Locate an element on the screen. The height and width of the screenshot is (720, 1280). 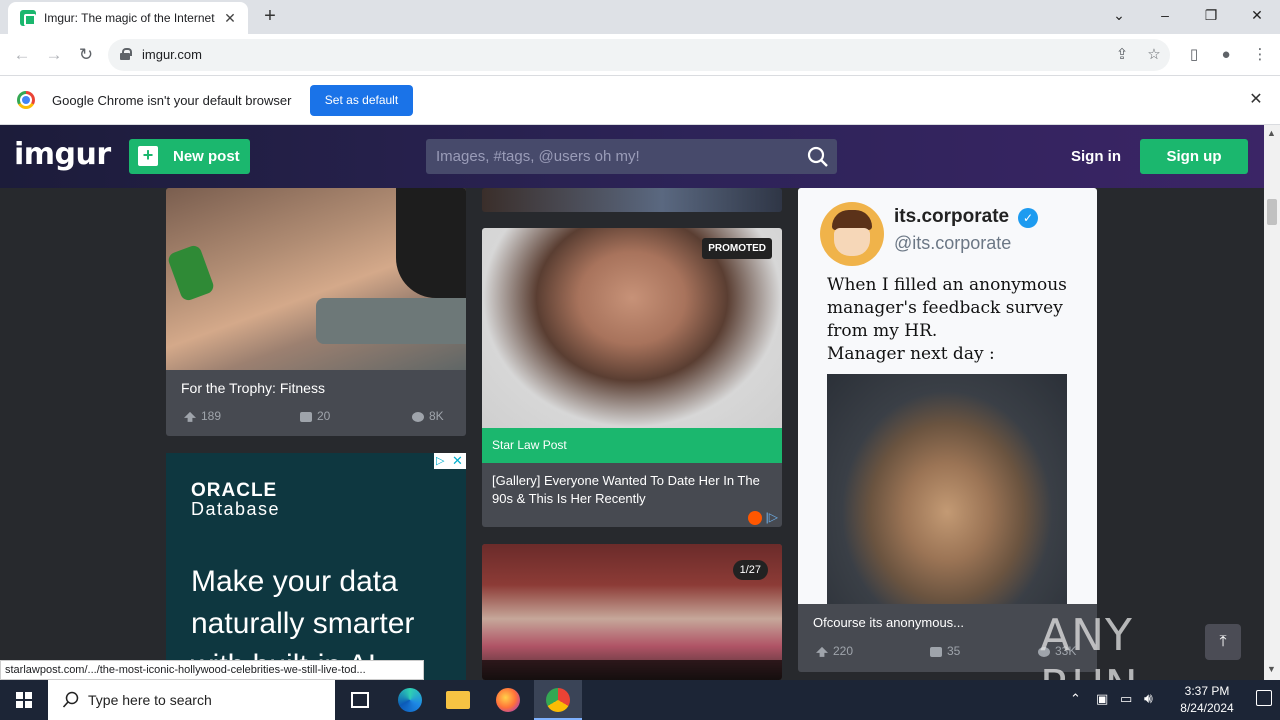
comment-count: 20 is located at coordinates (315, 416).